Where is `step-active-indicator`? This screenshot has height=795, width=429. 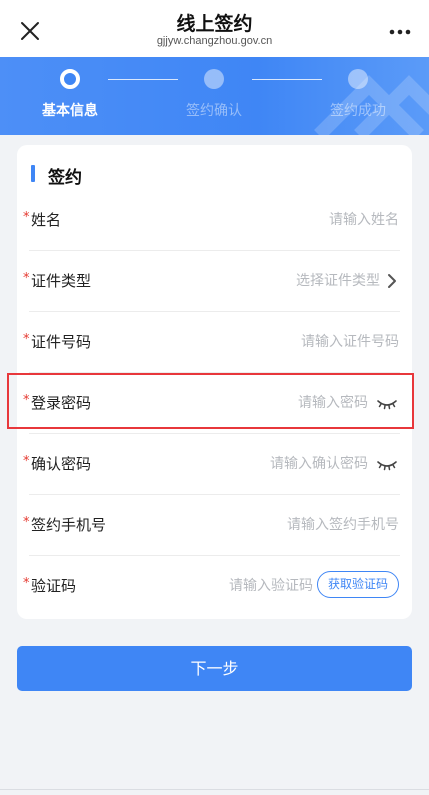
step-active-indicator is located at coordinates (70, 79).